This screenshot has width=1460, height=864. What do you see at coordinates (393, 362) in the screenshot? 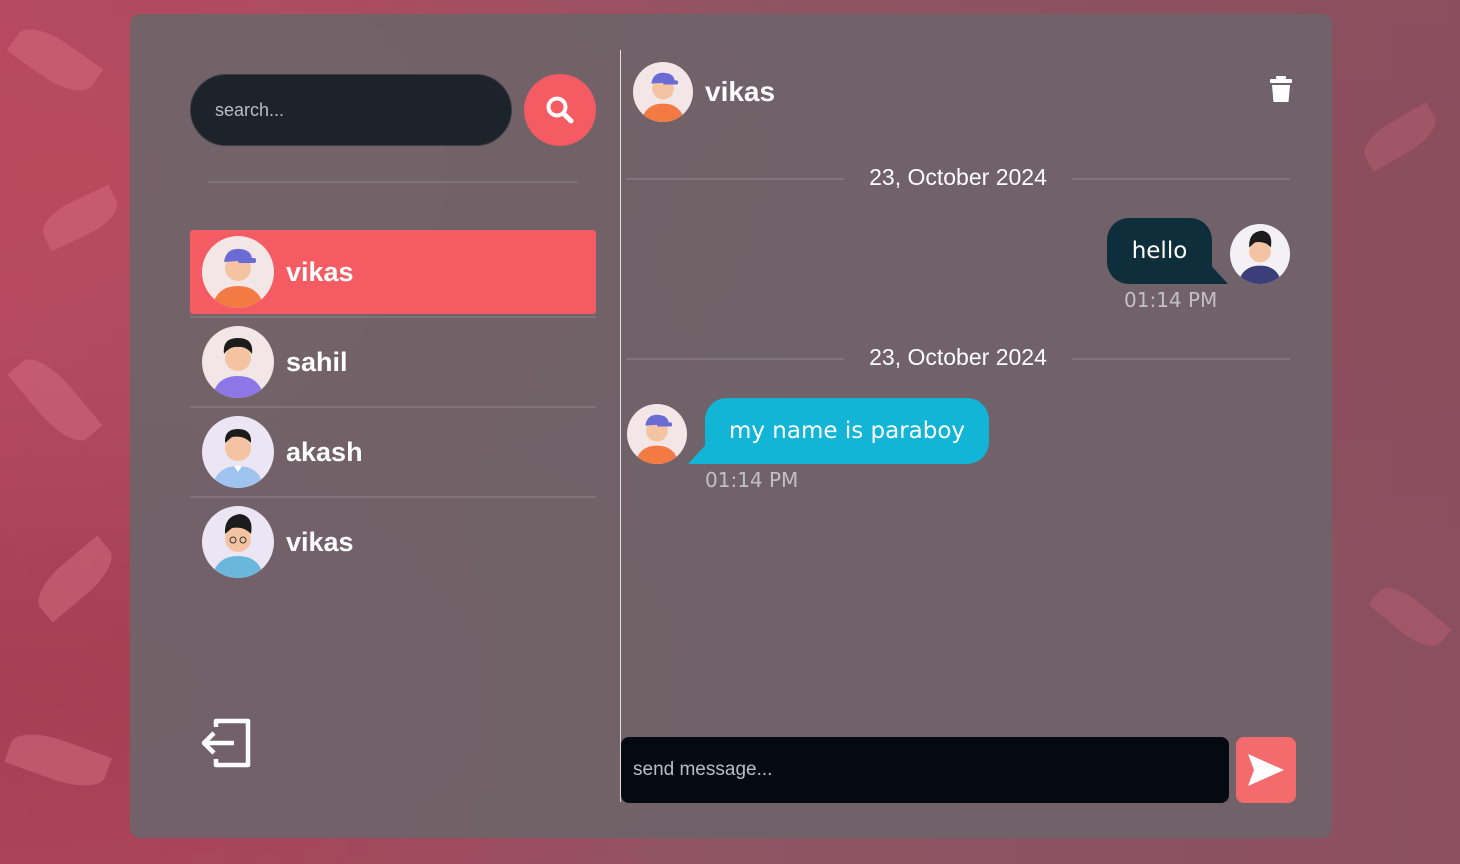
I see `contact-item-sahil: sahil` at bounding box center [393, 362].